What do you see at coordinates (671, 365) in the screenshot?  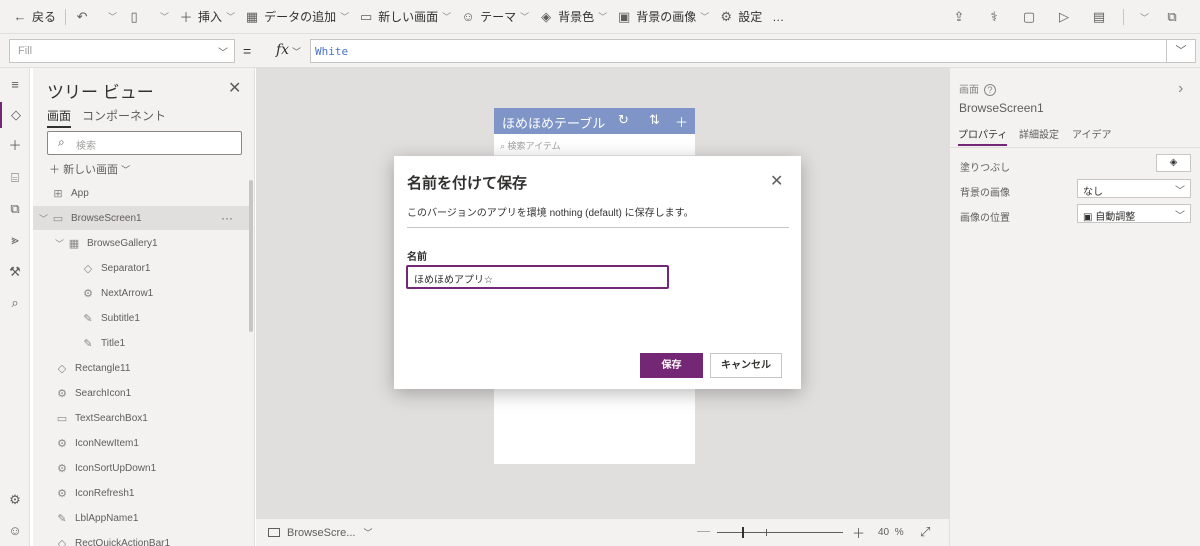 I see `save-button: 保存` at bounding box center [671, 365].